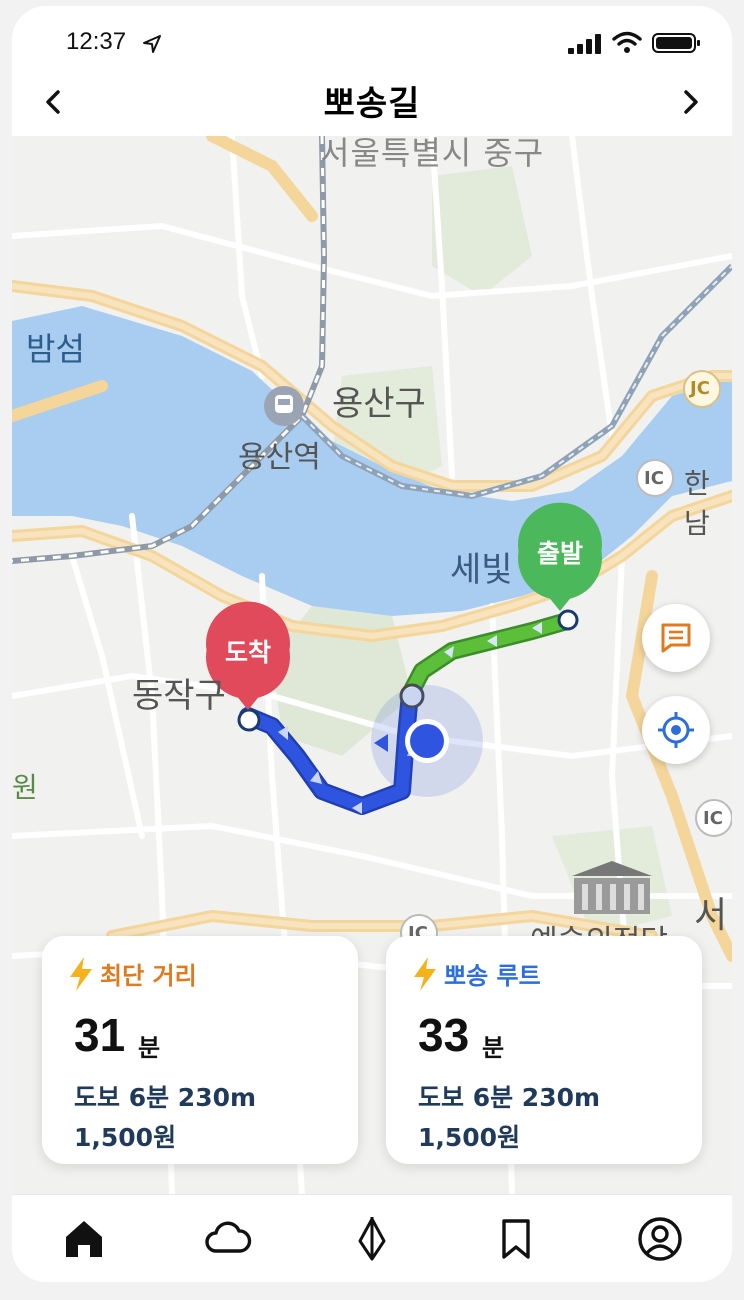 The height and width of the screenshot is (1300, 744). What do you see at coordinates (444, 1035) in the screenshot?
I see `route-minutes: 33` at bounding box center [444, 1035].